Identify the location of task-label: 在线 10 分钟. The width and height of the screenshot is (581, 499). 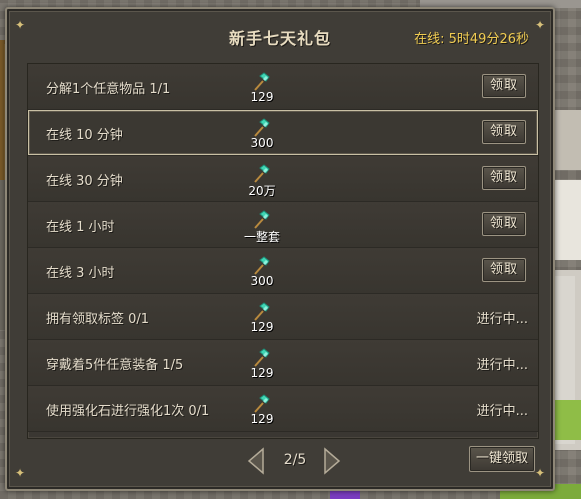
(84, 135).